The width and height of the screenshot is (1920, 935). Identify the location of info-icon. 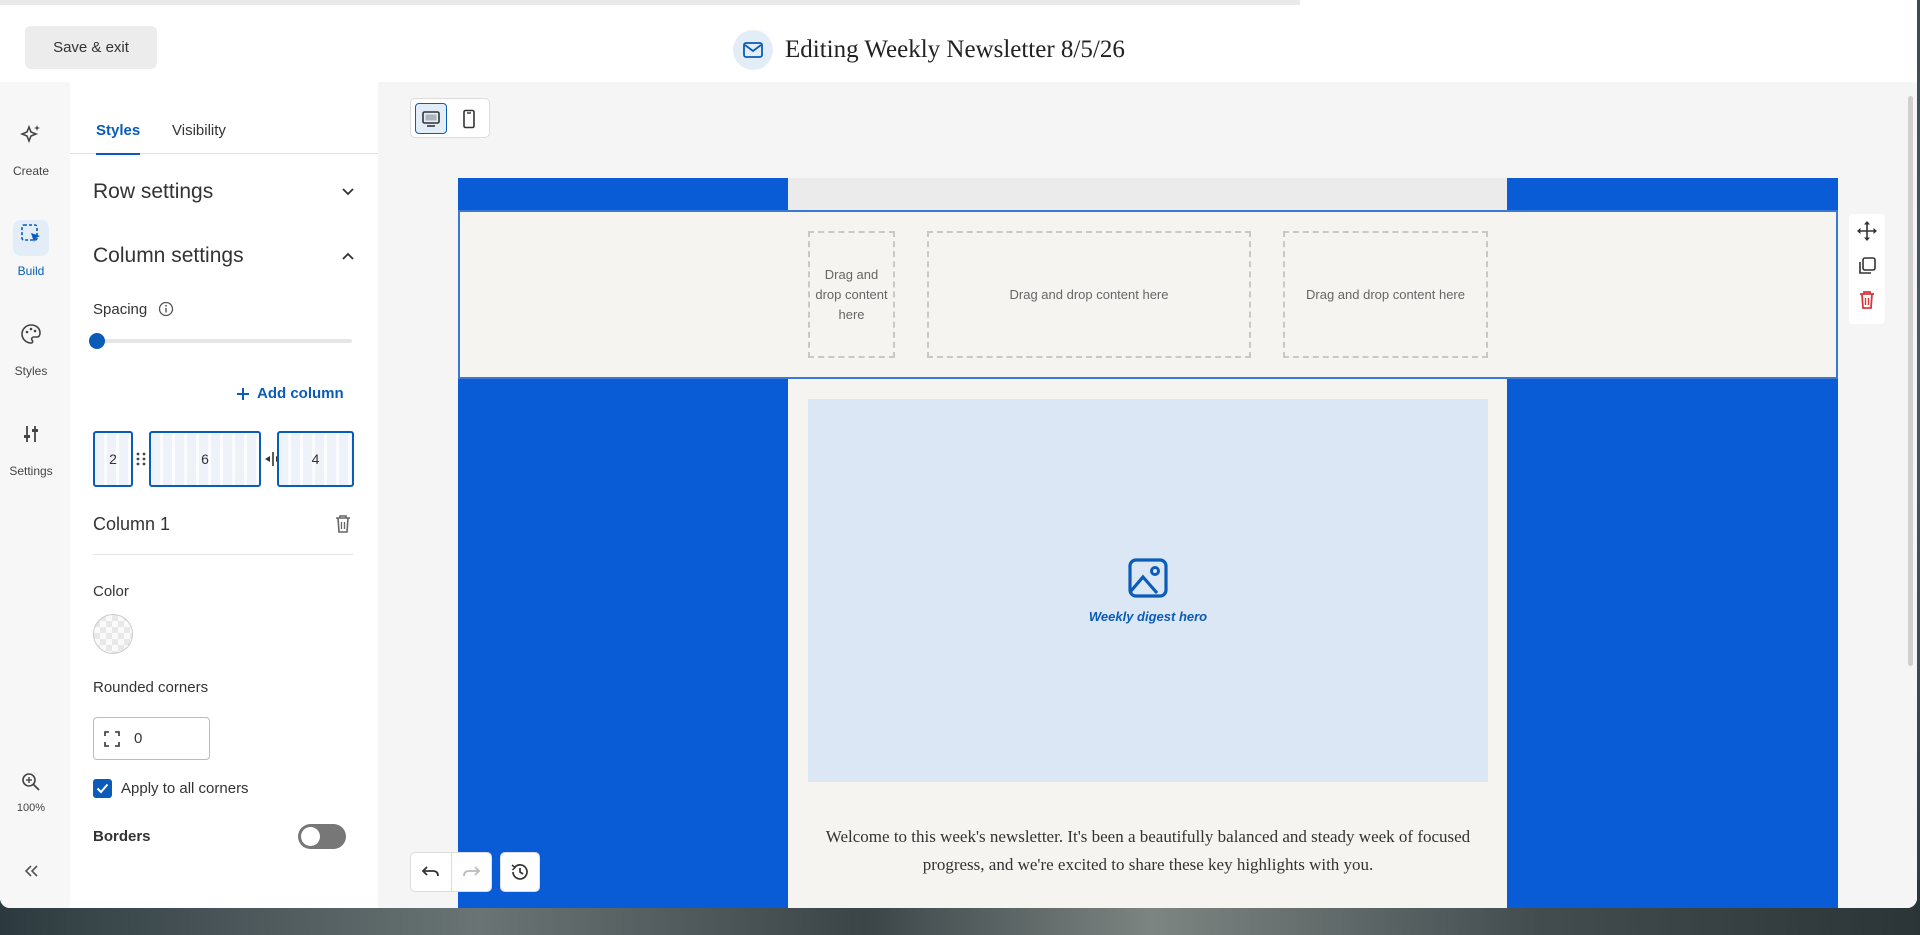
(166, 309).